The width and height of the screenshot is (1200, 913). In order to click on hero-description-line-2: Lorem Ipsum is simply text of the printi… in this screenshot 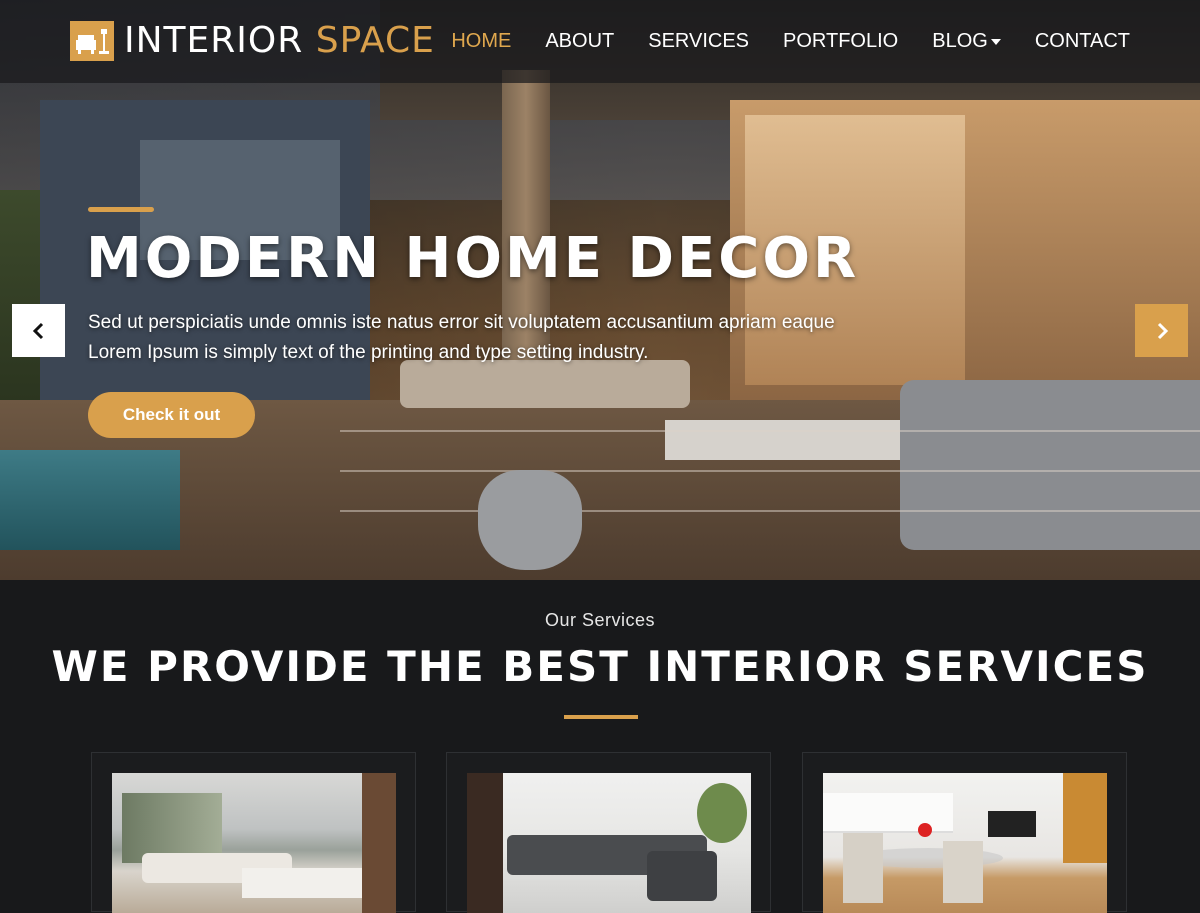, I will do `click(368, 352)`.